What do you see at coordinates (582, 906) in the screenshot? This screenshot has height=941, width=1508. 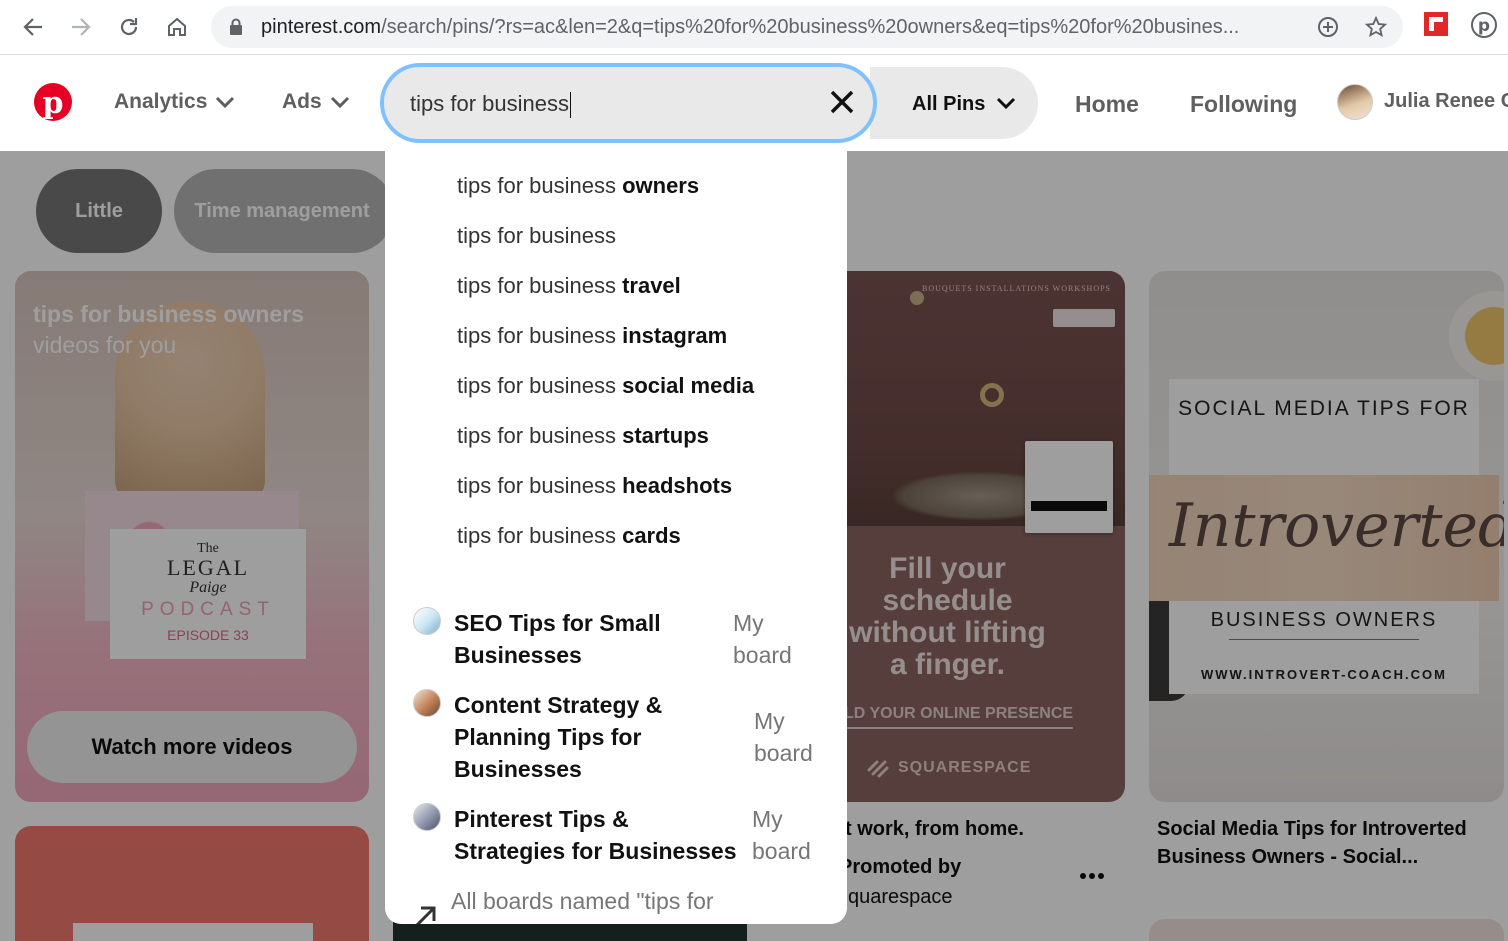 I see `all-boards-label: All boards named "tips for business"` at bounding box center [582, 906].